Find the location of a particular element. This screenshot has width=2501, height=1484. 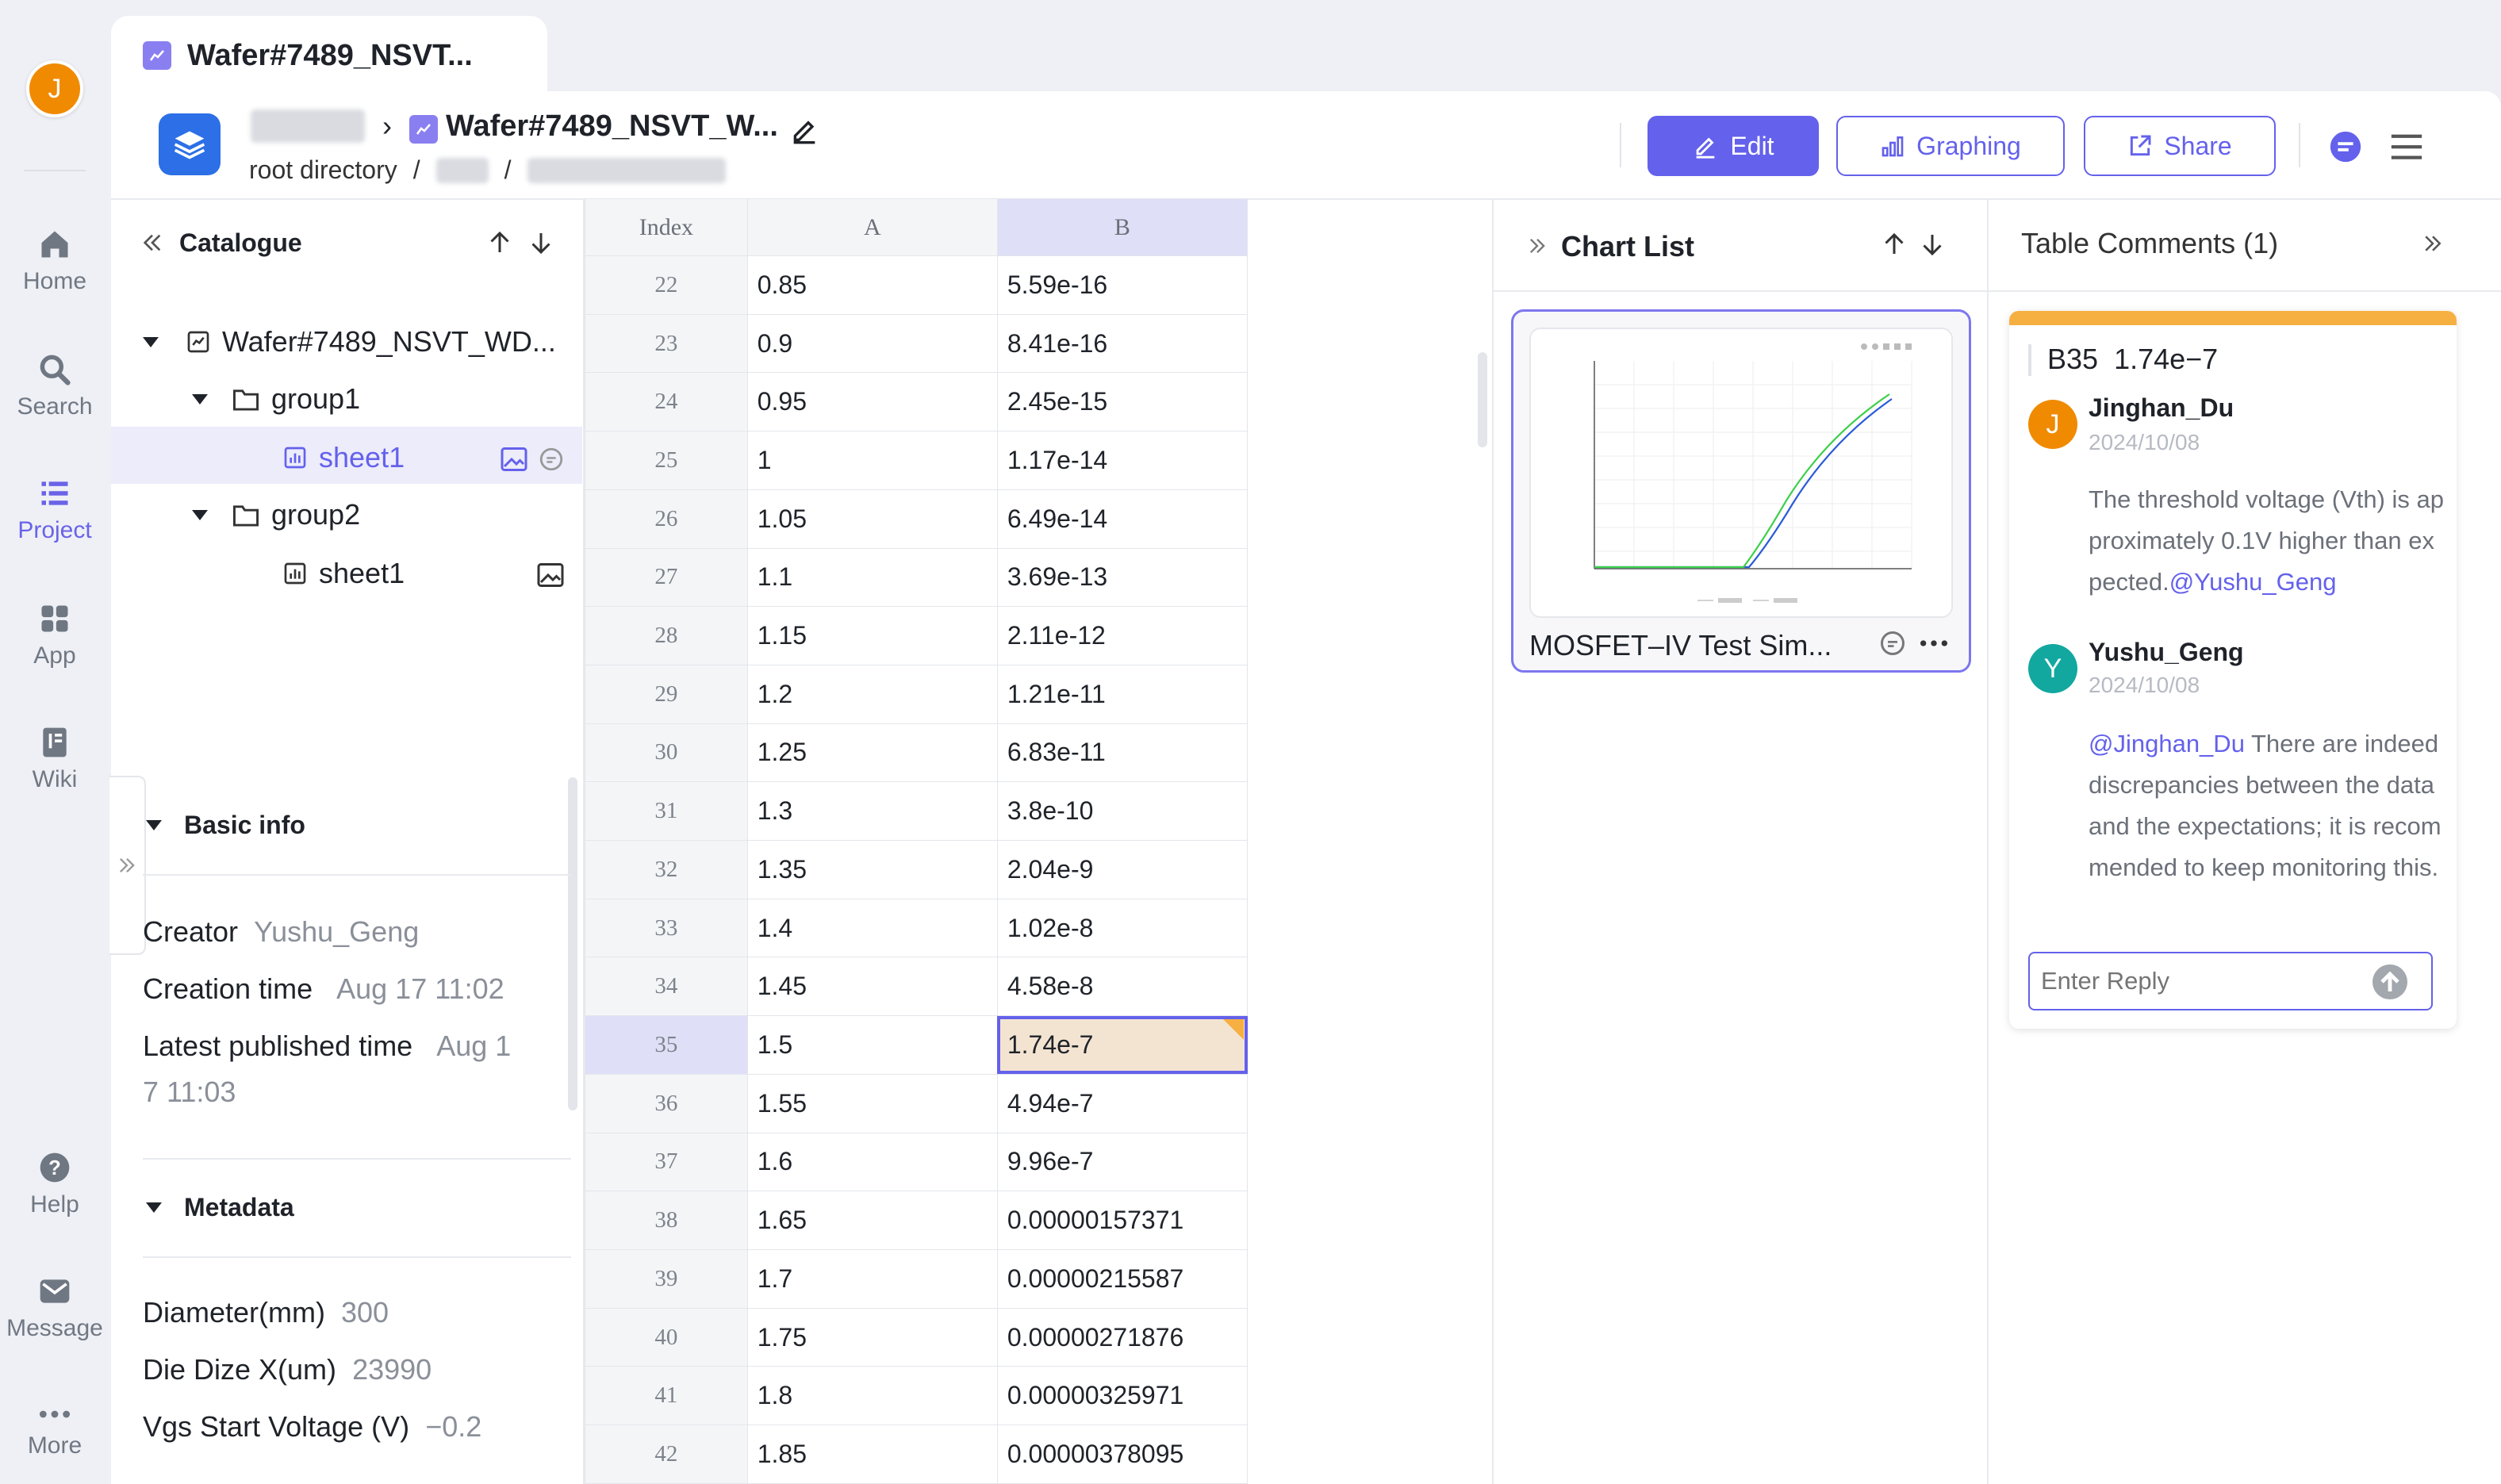

cell-b: 0.00000271876 is located at coordinates (1122, 1337).